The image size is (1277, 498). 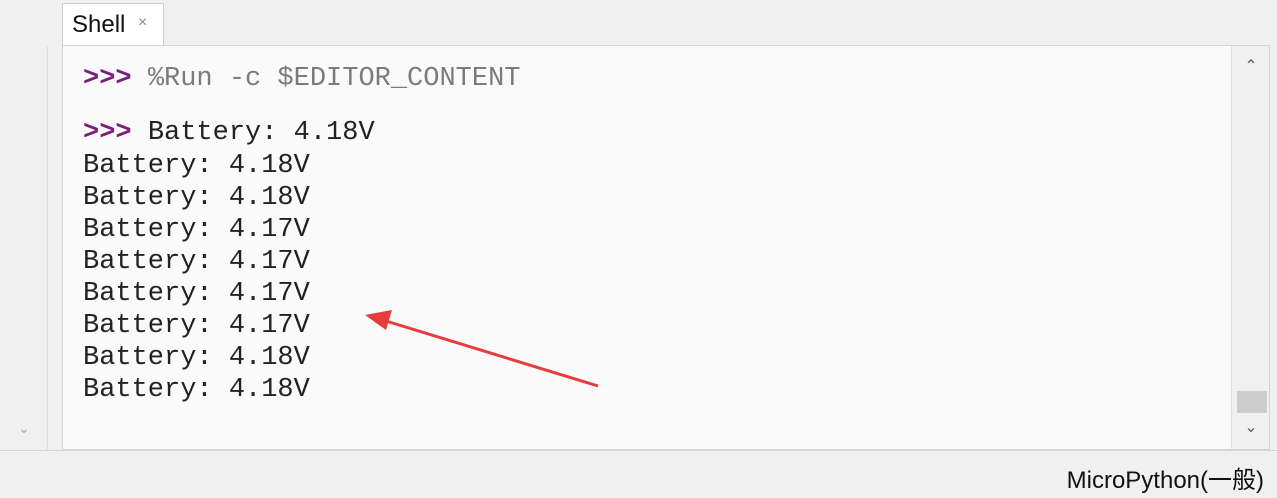 What do you see at coordinates (1251, 67) in the screenshot?
I see `chevron-up-icon: ⌃` at bounding box center [1251, 67].